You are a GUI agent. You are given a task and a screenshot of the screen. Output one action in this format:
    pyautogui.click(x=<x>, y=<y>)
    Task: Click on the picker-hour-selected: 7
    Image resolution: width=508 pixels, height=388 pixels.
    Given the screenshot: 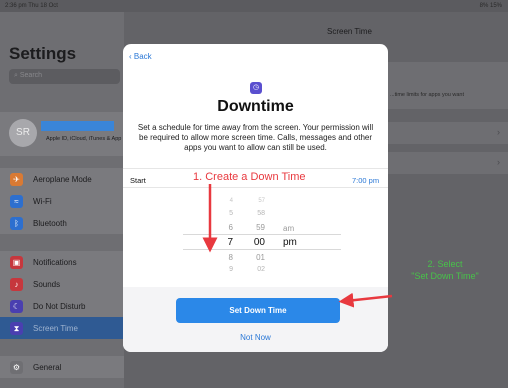 What is the action you would take?
    pyautogui.click(x=227, y=242)
    